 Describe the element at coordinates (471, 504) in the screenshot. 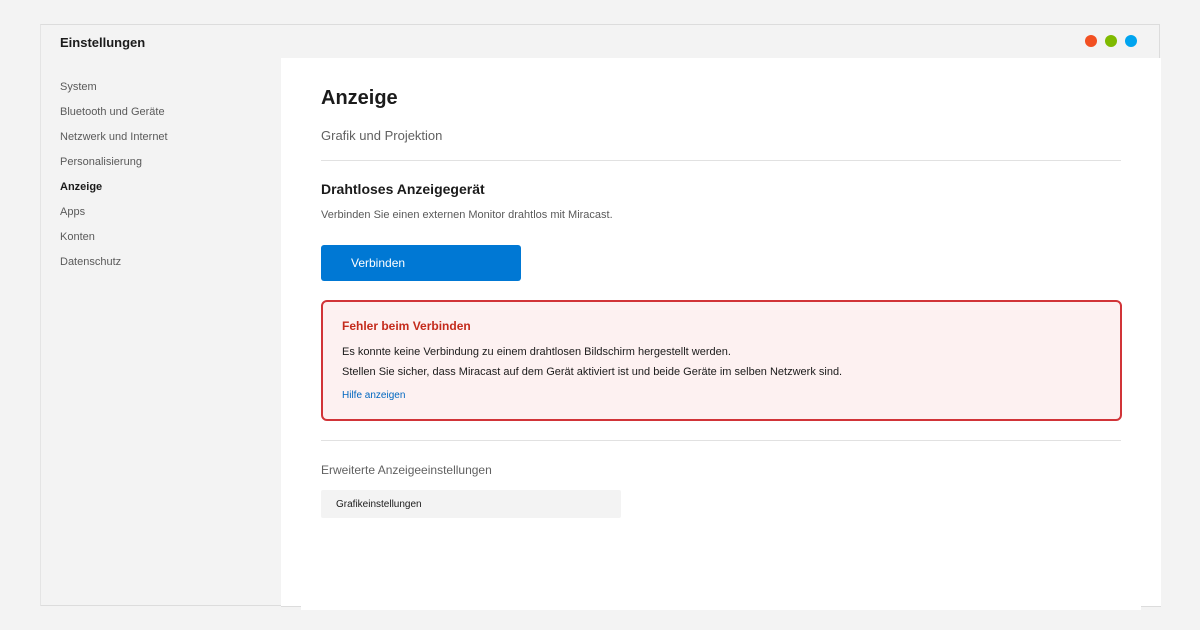

I see `graphics-settings-button: Grafikeinstellungen` at that location.